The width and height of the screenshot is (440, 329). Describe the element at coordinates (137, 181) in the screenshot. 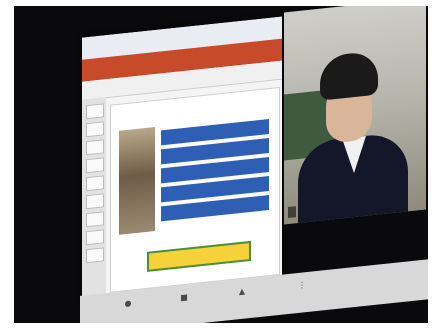

I see `slide-photo` at that location.